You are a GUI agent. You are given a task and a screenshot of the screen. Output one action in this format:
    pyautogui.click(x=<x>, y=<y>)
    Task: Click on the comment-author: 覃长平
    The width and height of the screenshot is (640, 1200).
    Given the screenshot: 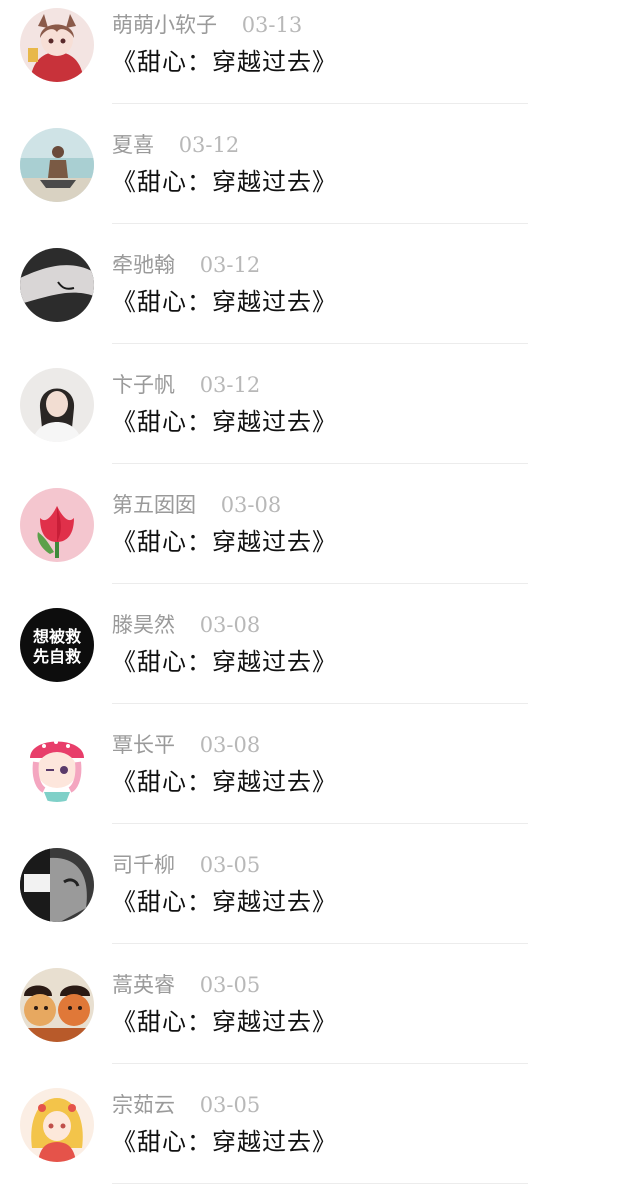 What is the action you would take?
    pyautogui.click(x=143, y=745)
    